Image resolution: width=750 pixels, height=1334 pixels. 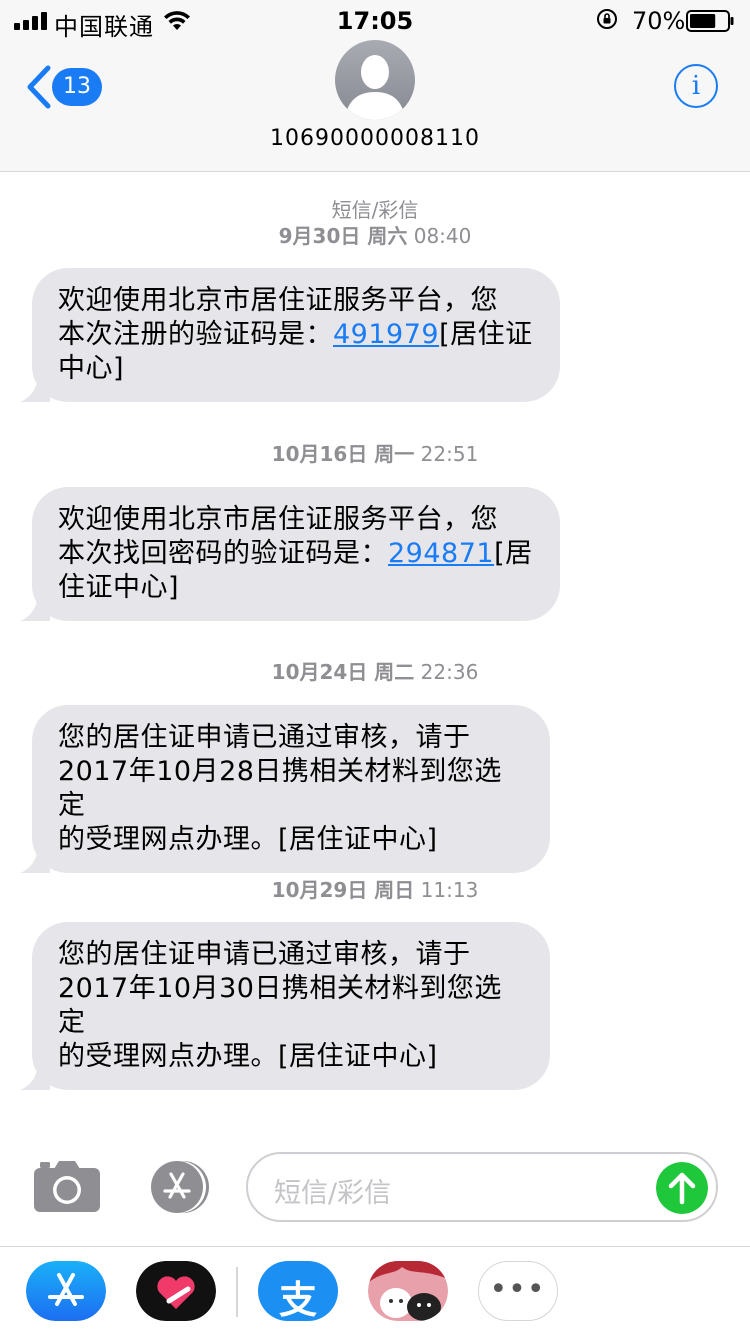 I want to click on timestamp: 9月30日 周六 08:40, so click(x=375, y=236).